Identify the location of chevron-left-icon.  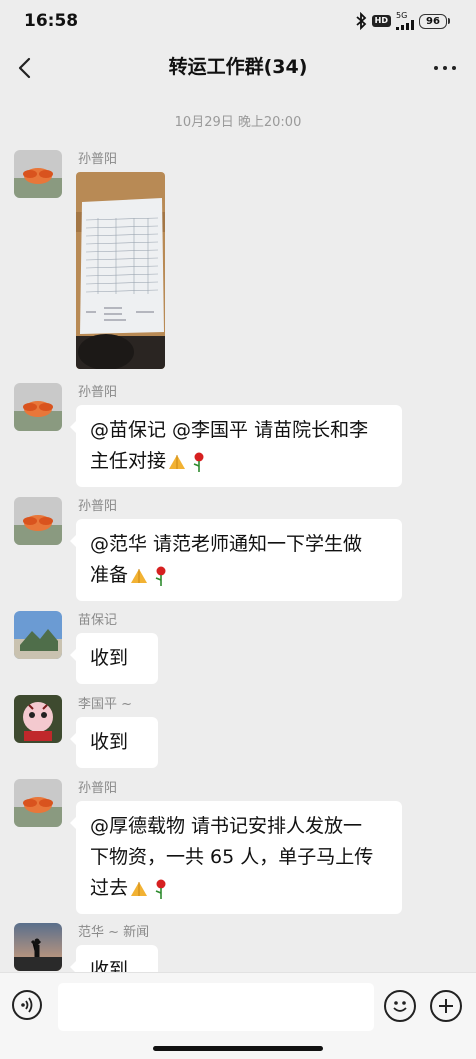
(26, 68).